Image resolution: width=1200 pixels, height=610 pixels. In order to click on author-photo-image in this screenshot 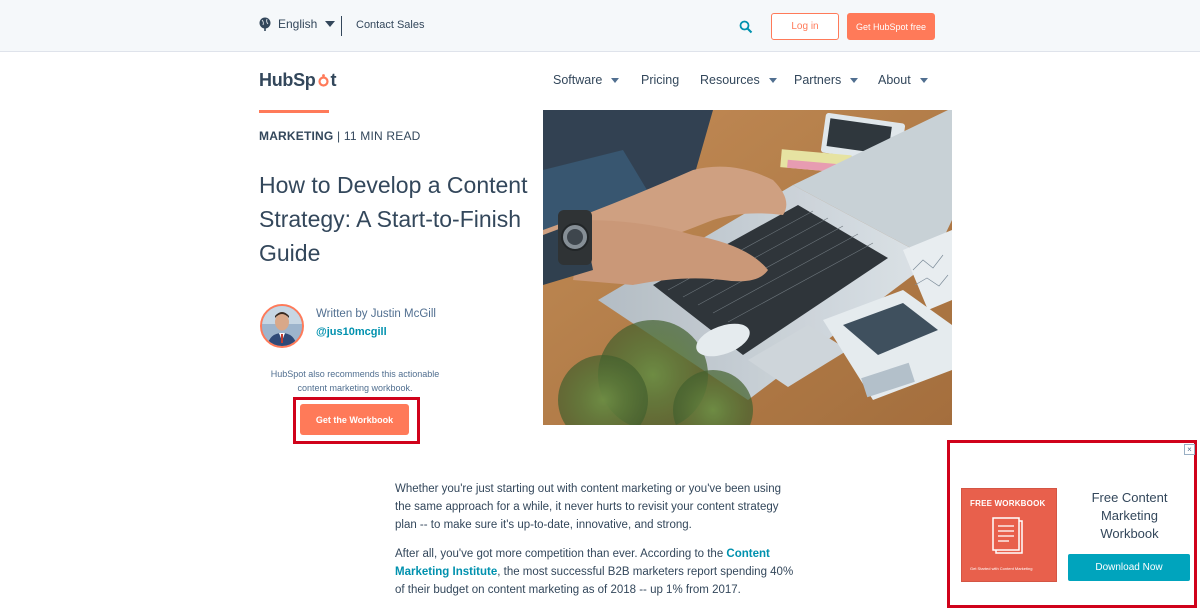, I will do `click(282, 326)`.